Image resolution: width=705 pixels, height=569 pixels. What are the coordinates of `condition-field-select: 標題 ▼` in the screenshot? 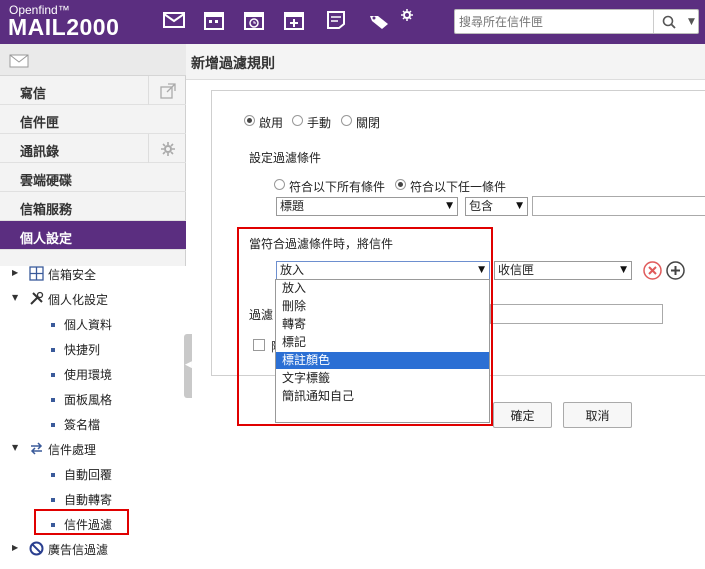 It's located at (367, 206).